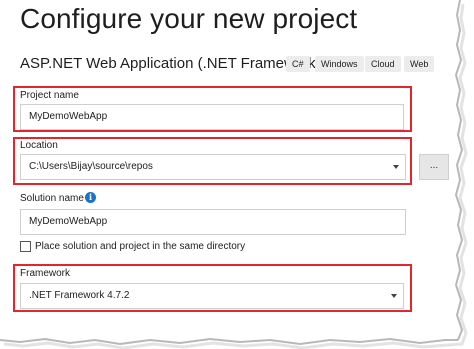  Describe the element at coordinates (419, 64) in the screenshot. I see `tag-web: Web` at that location.